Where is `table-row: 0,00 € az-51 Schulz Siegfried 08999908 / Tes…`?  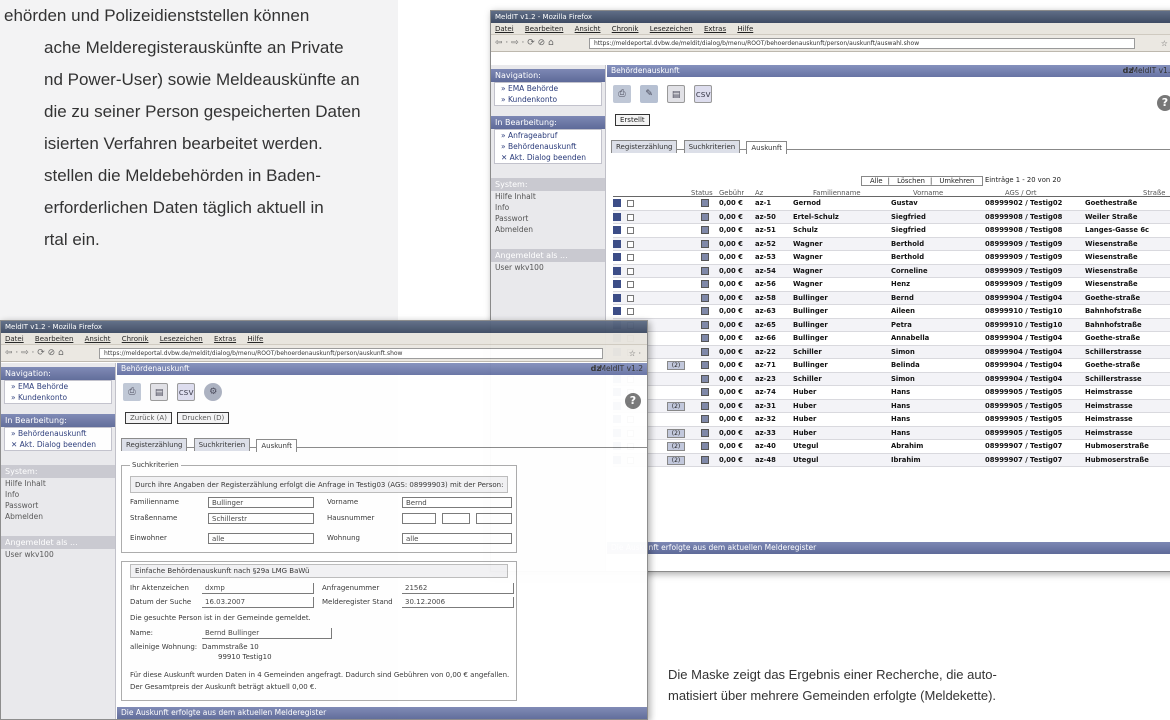 table-row: 0,00 € az-51 Schulz Siegfried 08999908 / Tes… is located at coordinates (891, 231).